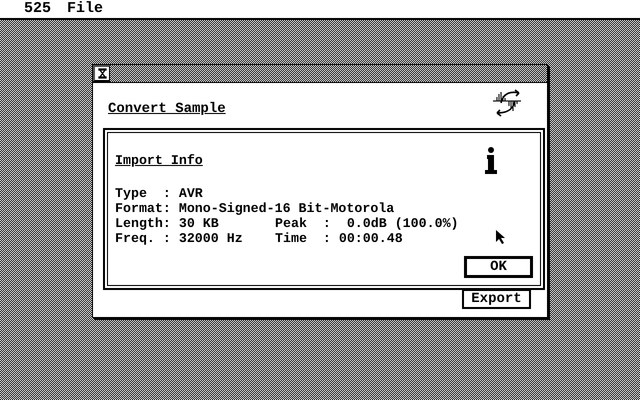 This screenshot has width=640, height=400. I want to click on window-title: Convert Sample, so click(167, 109).